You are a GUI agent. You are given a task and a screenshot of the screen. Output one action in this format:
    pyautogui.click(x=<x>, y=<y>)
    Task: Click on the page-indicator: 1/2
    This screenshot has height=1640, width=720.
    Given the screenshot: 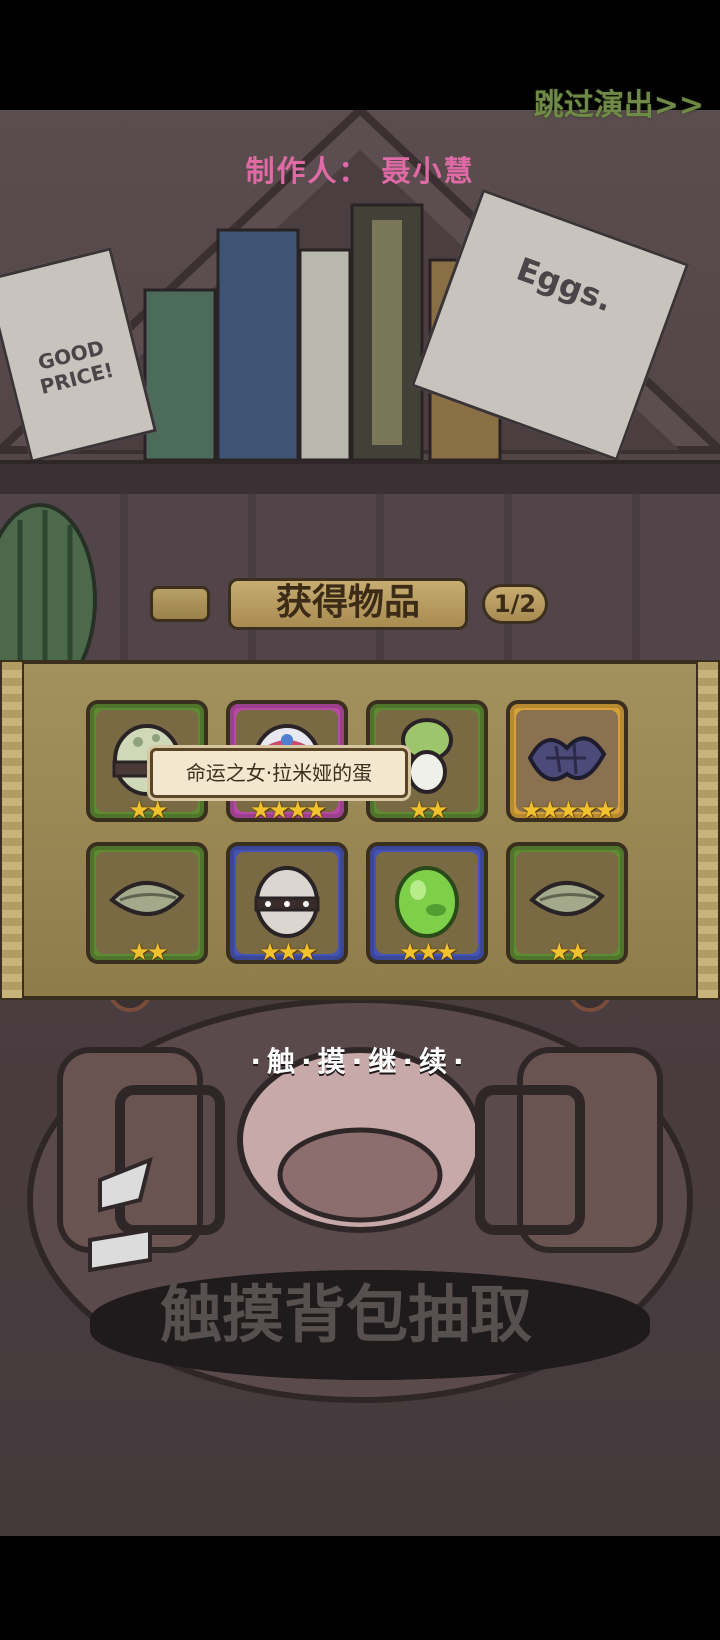 What is the action you would take?
    pyautogui.click(x=515, y=604)
    